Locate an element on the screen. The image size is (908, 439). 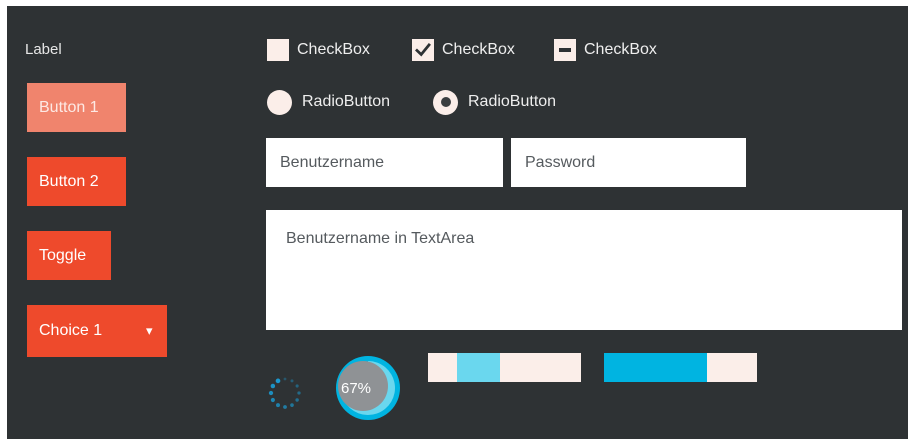
password-field: Password is located at coordinates (628, 162).